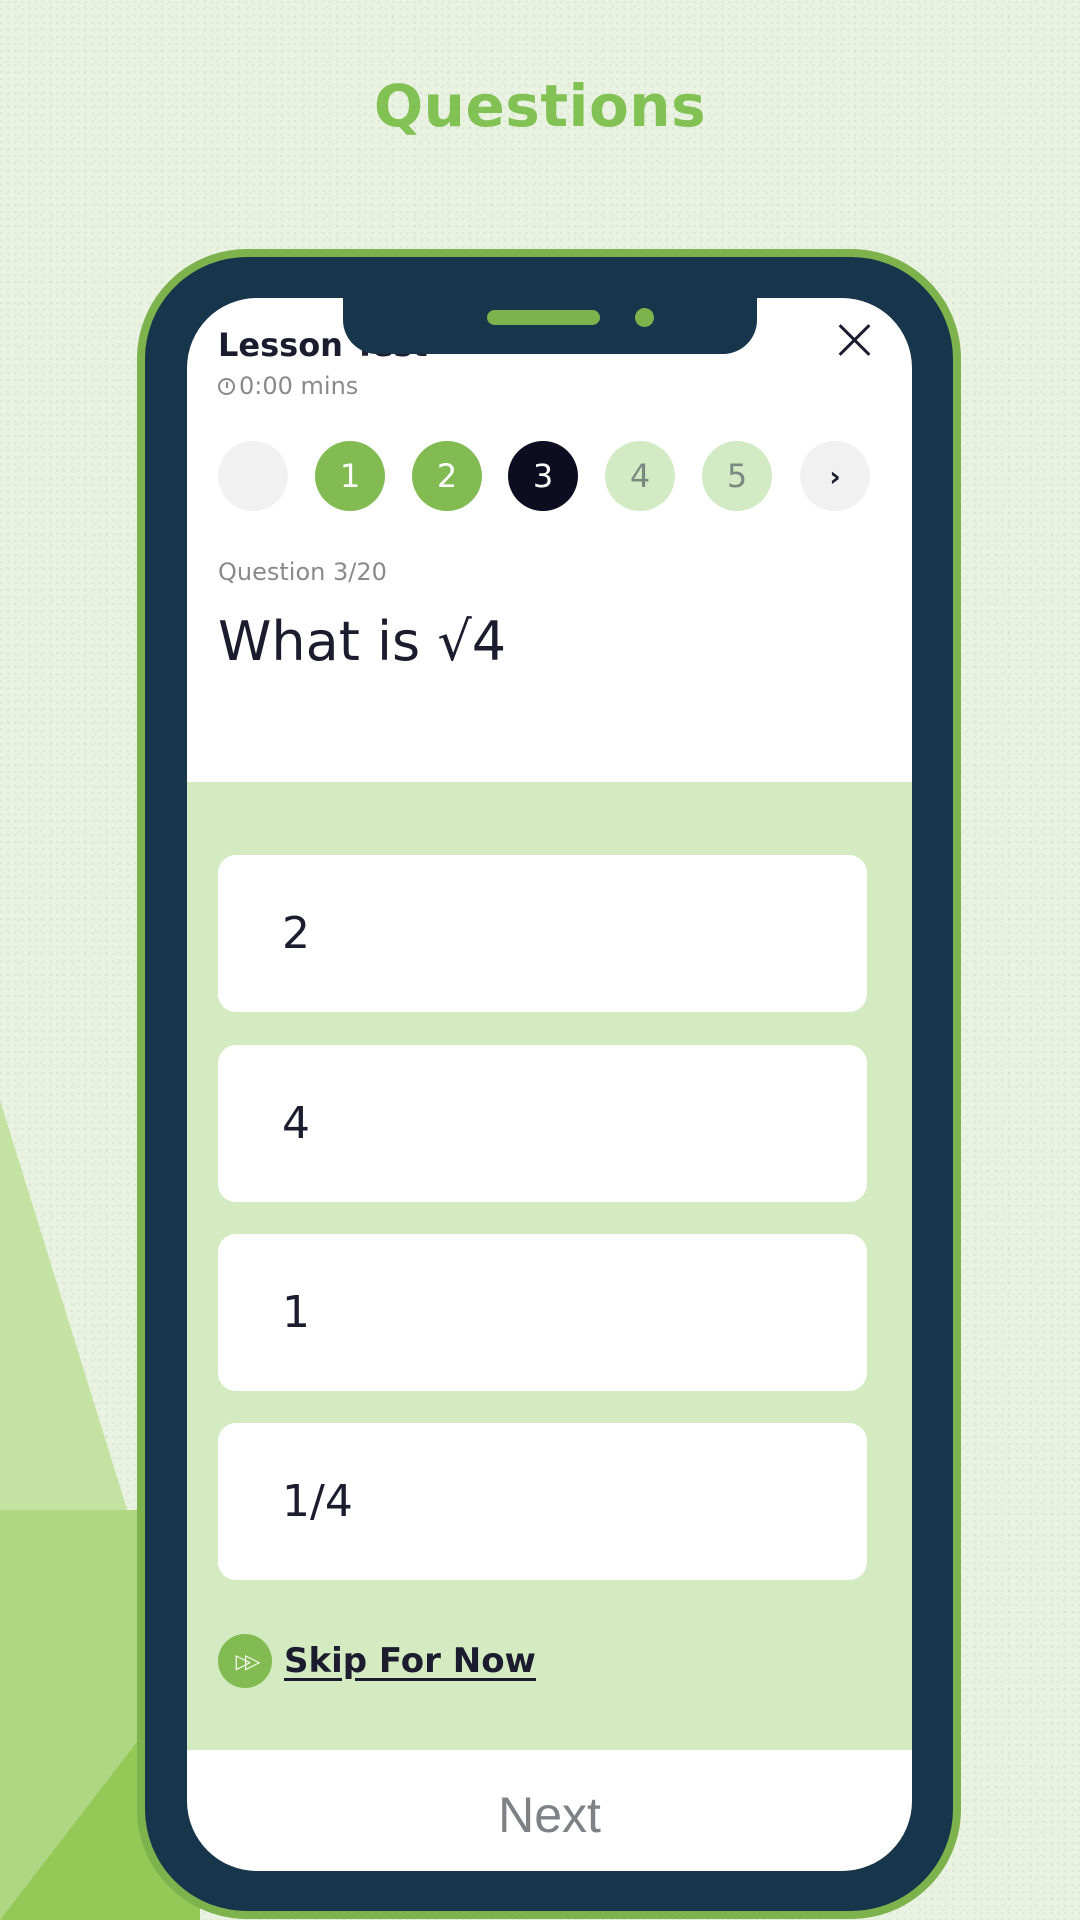  I want to click on timer-value: 0:00 mins, so click(299, 386).